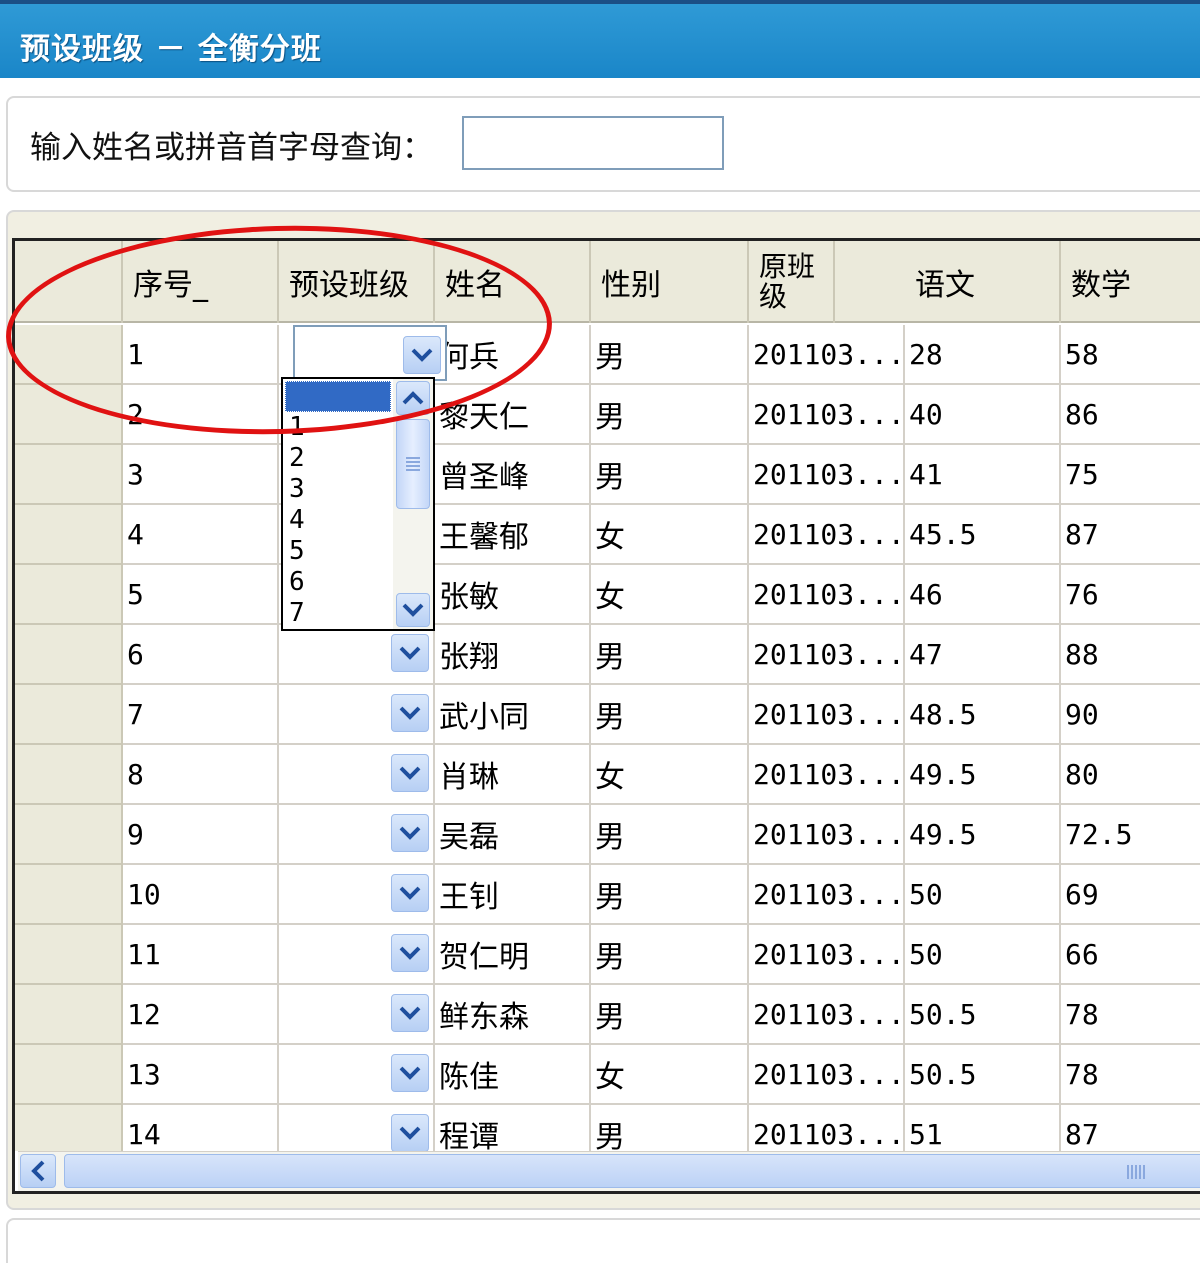 The image size is (1200, 1263). I want to click on cell-name: 张敏, so click(513, 595).